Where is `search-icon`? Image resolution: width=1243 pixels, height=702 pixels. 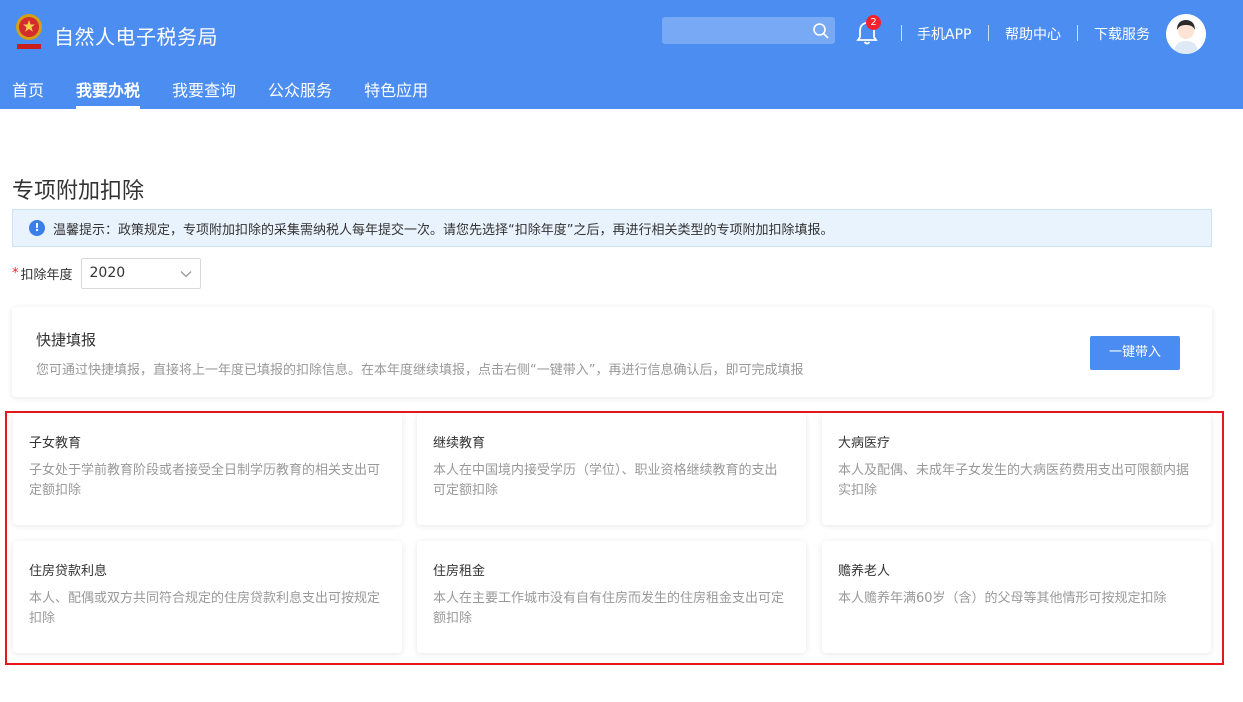 search-icon is located at coordinates (821, 31).